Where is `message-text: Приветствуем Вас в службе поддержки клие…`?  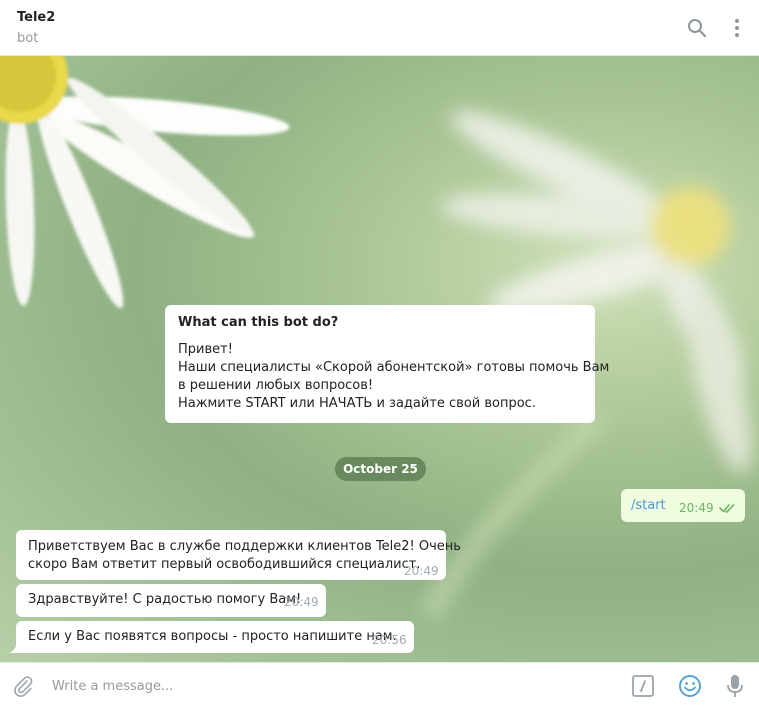 message-text: Приветствуем Вас в службе поддержки клие… is located at coordinates (244, 546).